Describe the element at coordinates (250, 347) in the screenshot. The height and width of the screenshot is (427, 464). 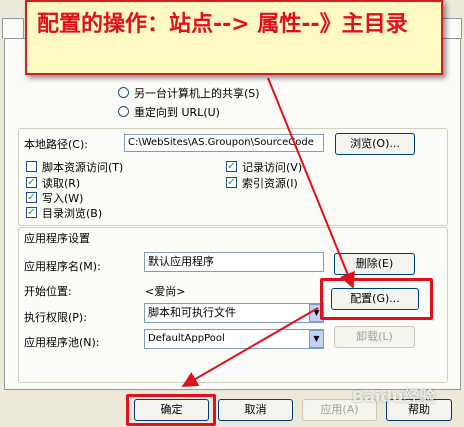
I see `arrow-to-ok` at that location.